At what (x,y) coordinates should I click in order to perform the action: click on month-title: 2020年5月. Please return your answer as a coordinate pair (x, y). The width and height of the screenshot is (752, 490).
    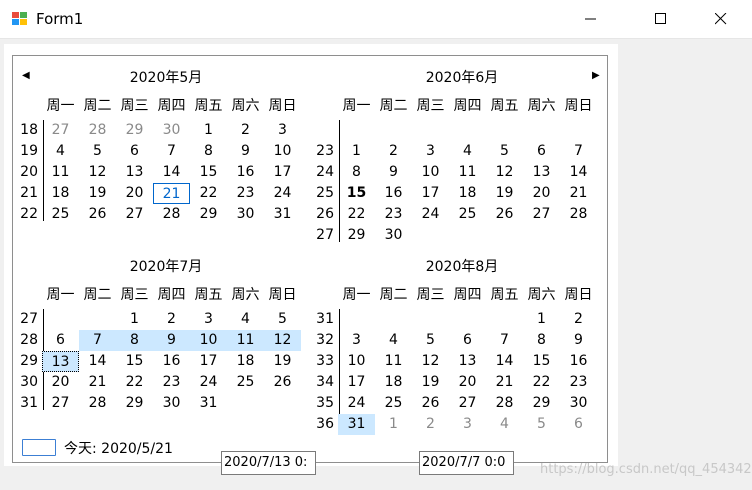
    Looking at the image, I should click on (166, 78).